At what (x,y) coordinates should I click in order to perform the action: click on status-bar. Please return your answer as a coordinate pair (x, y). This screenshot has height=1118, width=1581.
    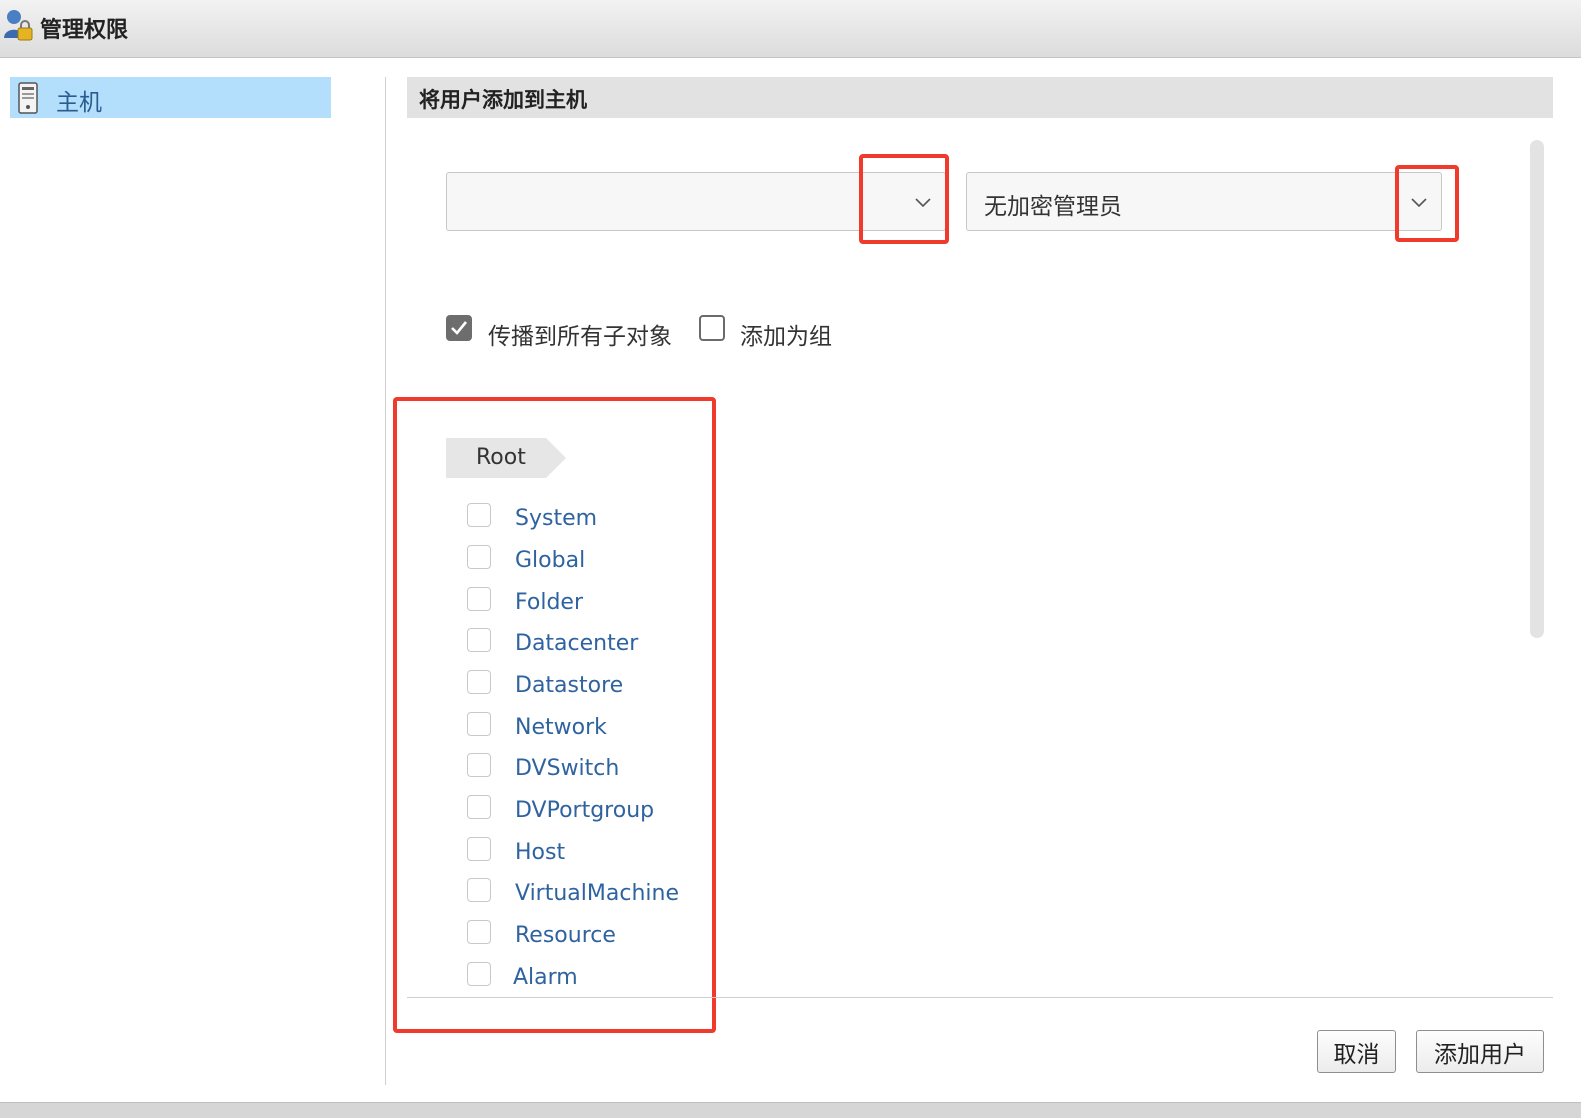
    Looking at the image, I should click on (790, 1110).